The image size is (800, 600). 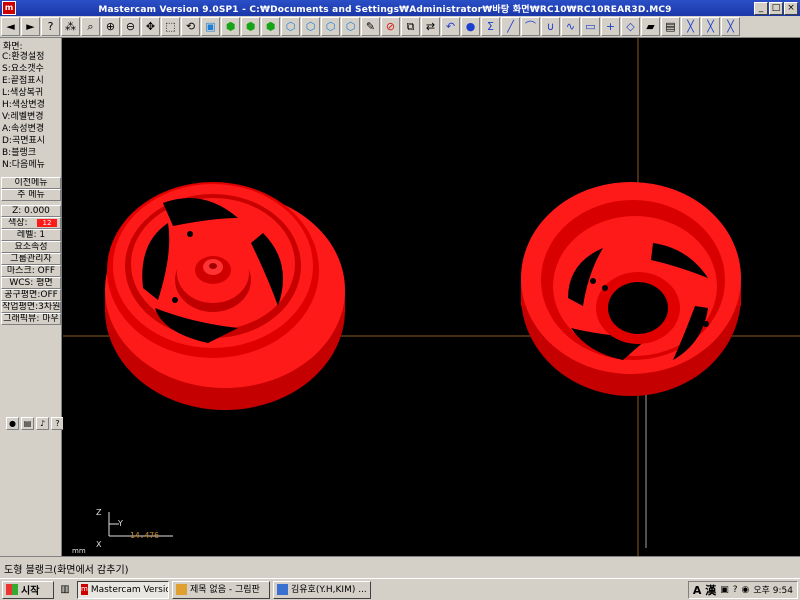 What do you see at coordinates (210, 26) in the screenshot?
I see `view-top-icon: ▣` at bounding box center [210, 26].